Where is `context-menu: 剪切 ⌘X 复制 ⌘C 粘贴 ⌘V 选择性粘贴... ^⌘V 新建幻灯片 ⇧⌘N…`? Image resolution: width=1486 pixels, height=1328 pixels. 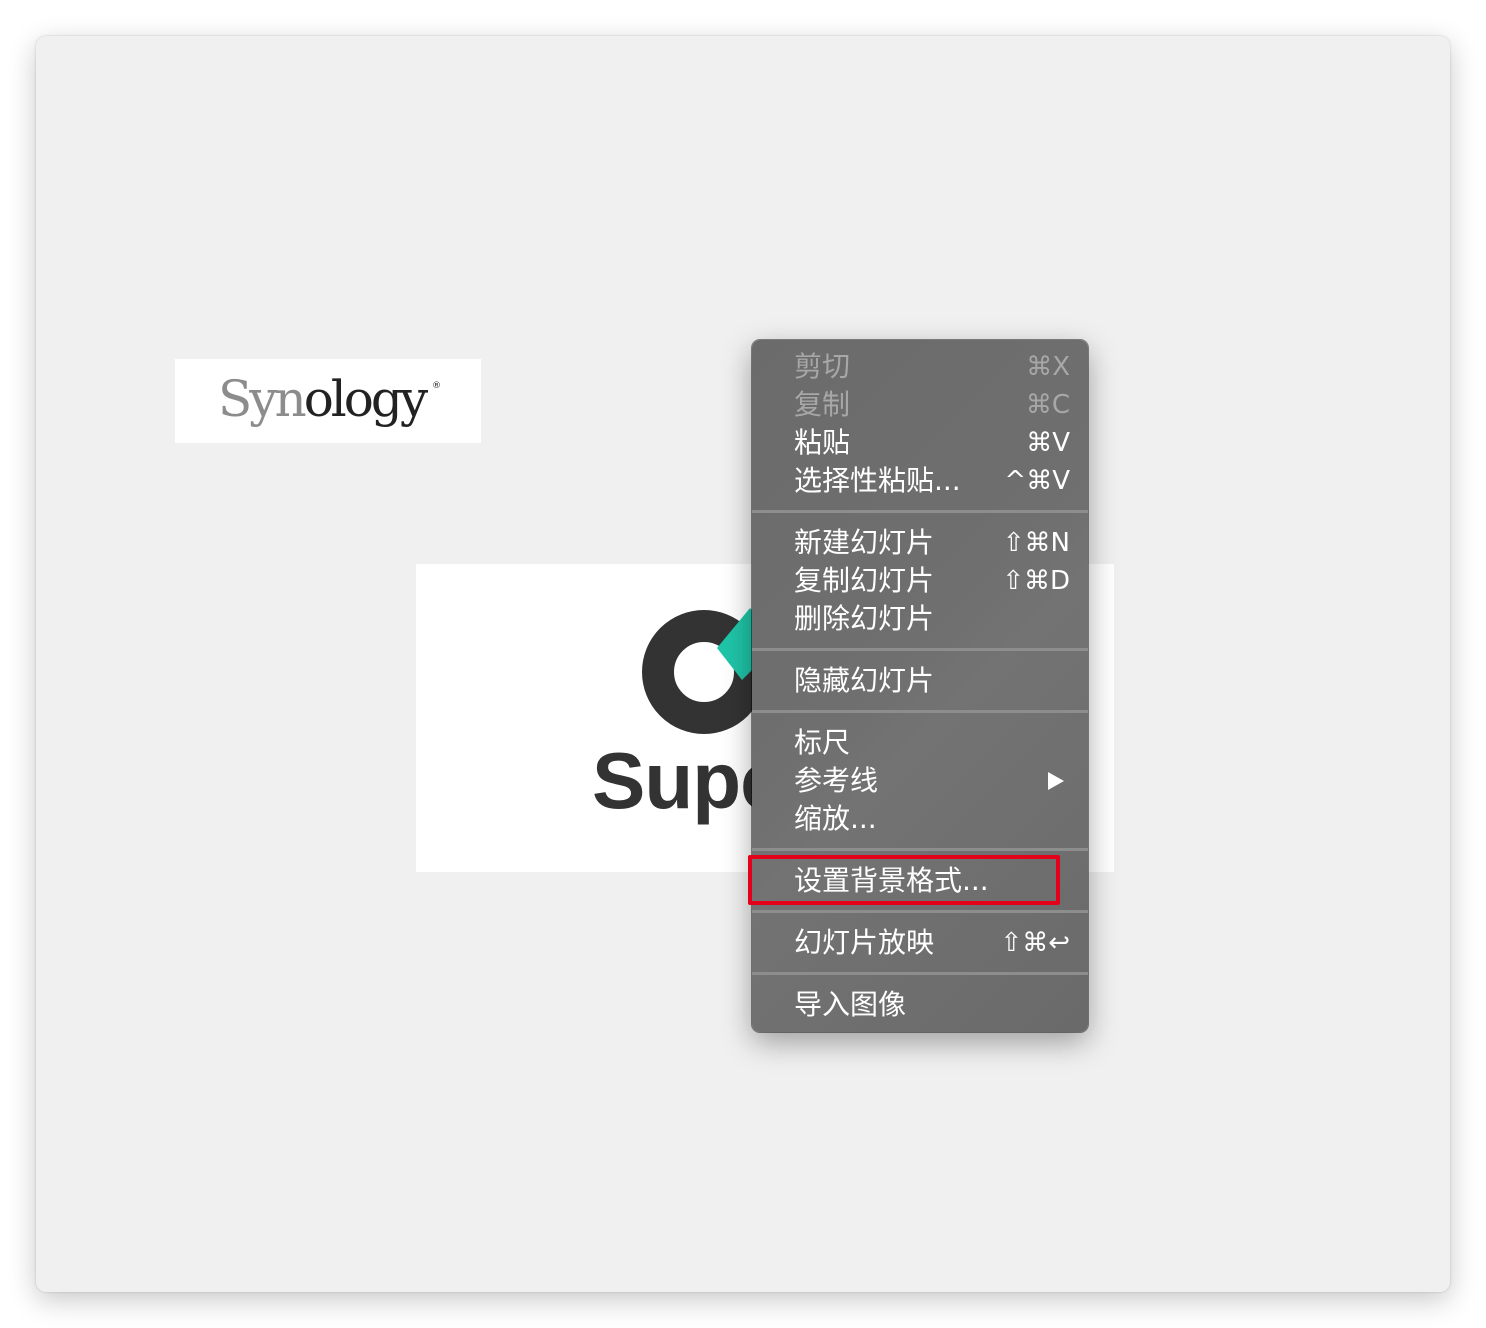
context-menu: 剪切 ⌘X 复制 ⌘C 粘贴 ⌘V 选择性粘贴... ^⌘V 新建幻灯片 ⇧⌘N… is located at coordinates (920, 686).